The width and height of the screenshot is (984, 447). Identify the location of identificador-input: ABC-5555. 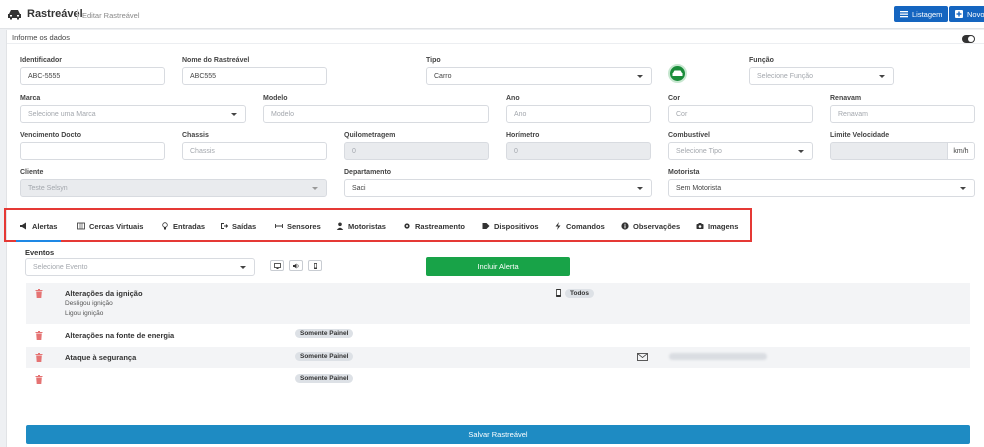
(92, 76).